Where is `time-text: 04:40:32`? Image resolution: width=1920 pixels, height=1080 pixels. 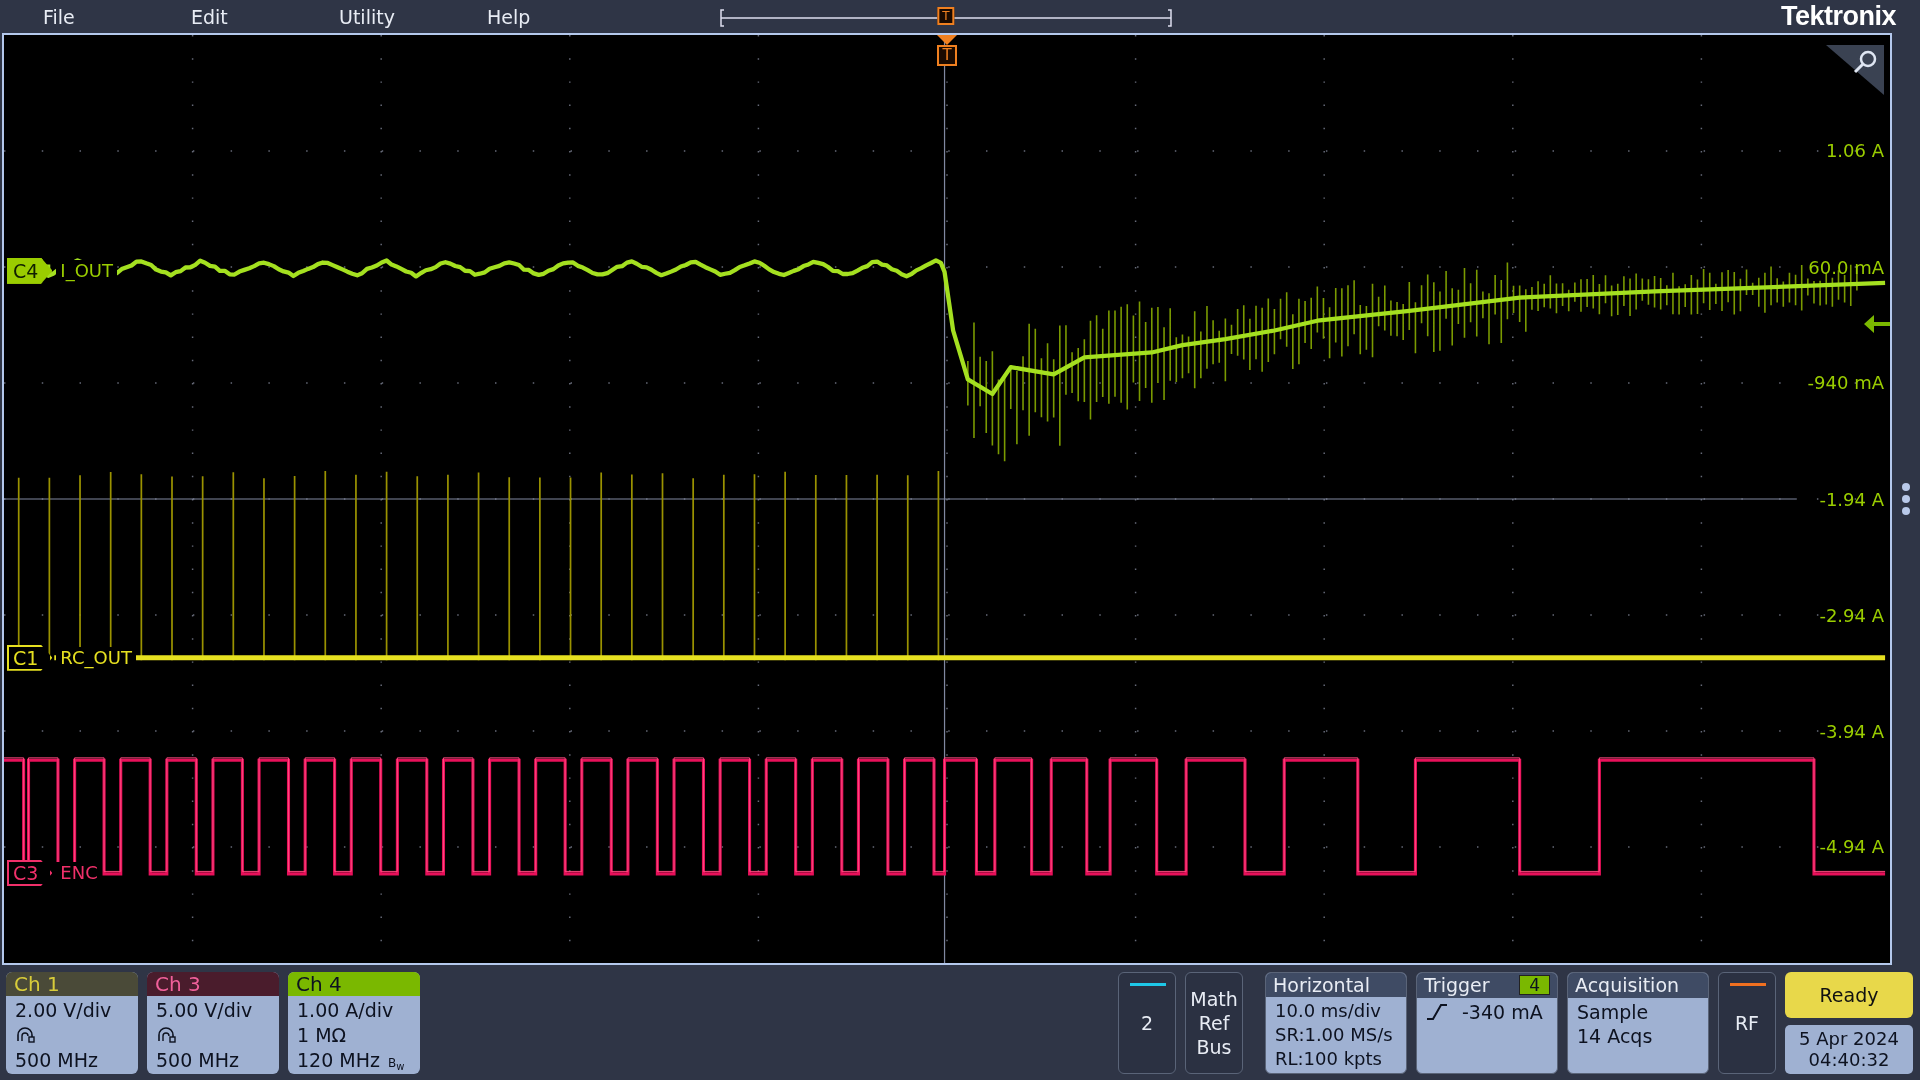 time-text: 04:40:32 is located at coordinates (1849, 1059).